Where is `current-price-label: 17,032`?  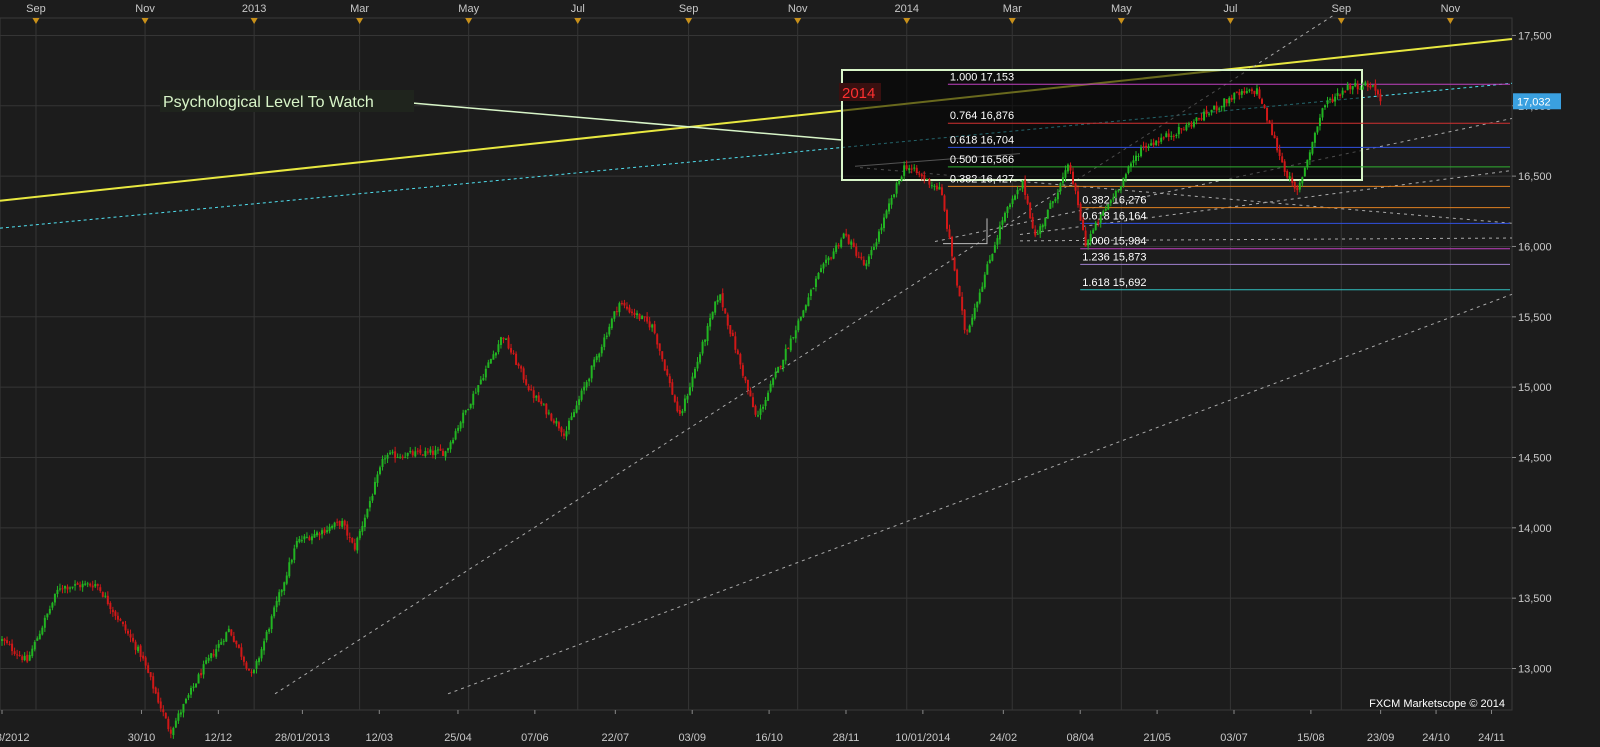 current-price-label: 17,032 is located at coordinates (1534, 102).